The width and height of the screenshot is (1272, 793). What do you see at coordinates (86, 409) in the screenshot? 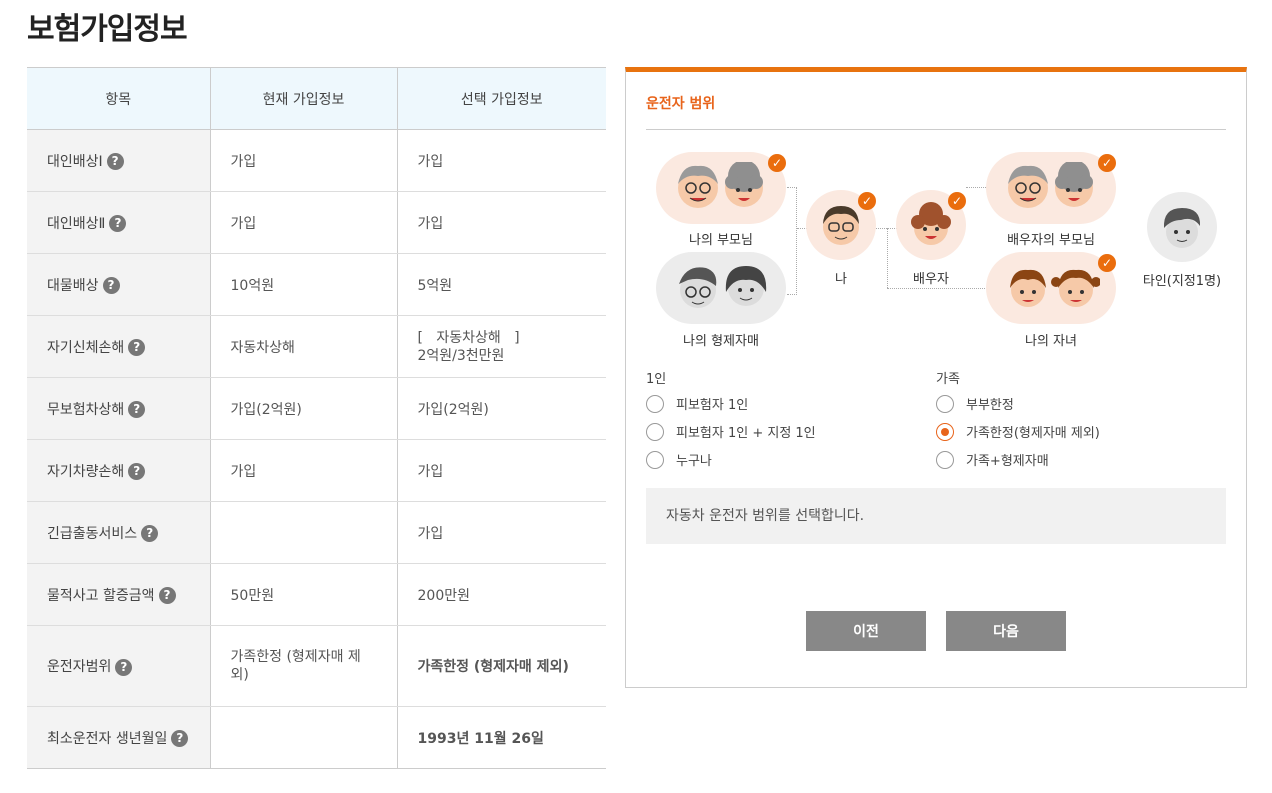
I see `row-item-label: 무보험차상해` at bounding box center [86, 409].